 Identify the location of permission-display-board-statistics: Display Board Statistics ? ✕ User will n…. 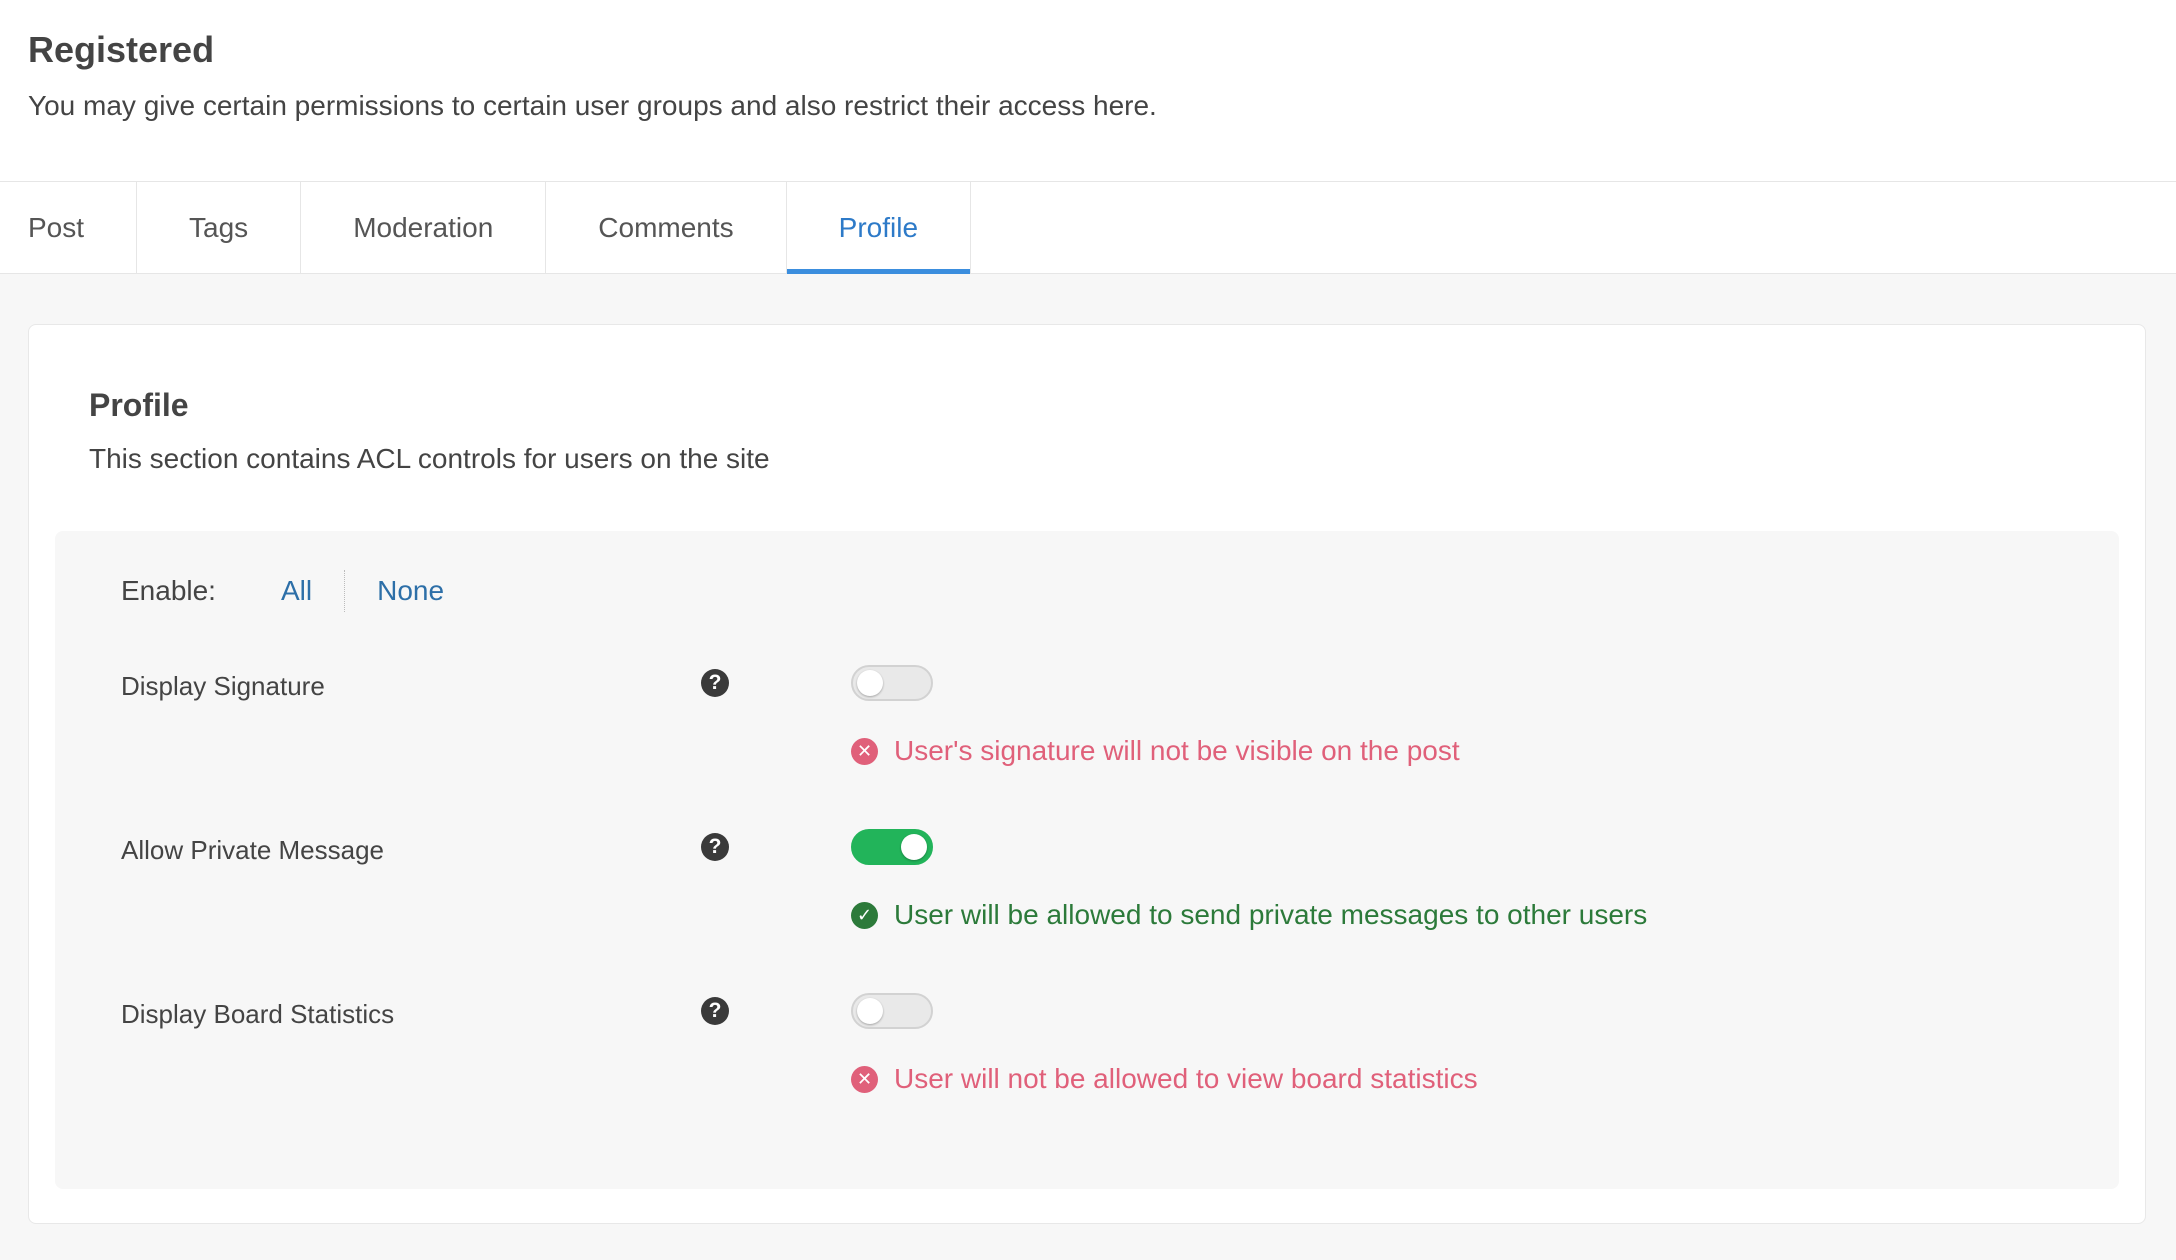
(1087, 1050).